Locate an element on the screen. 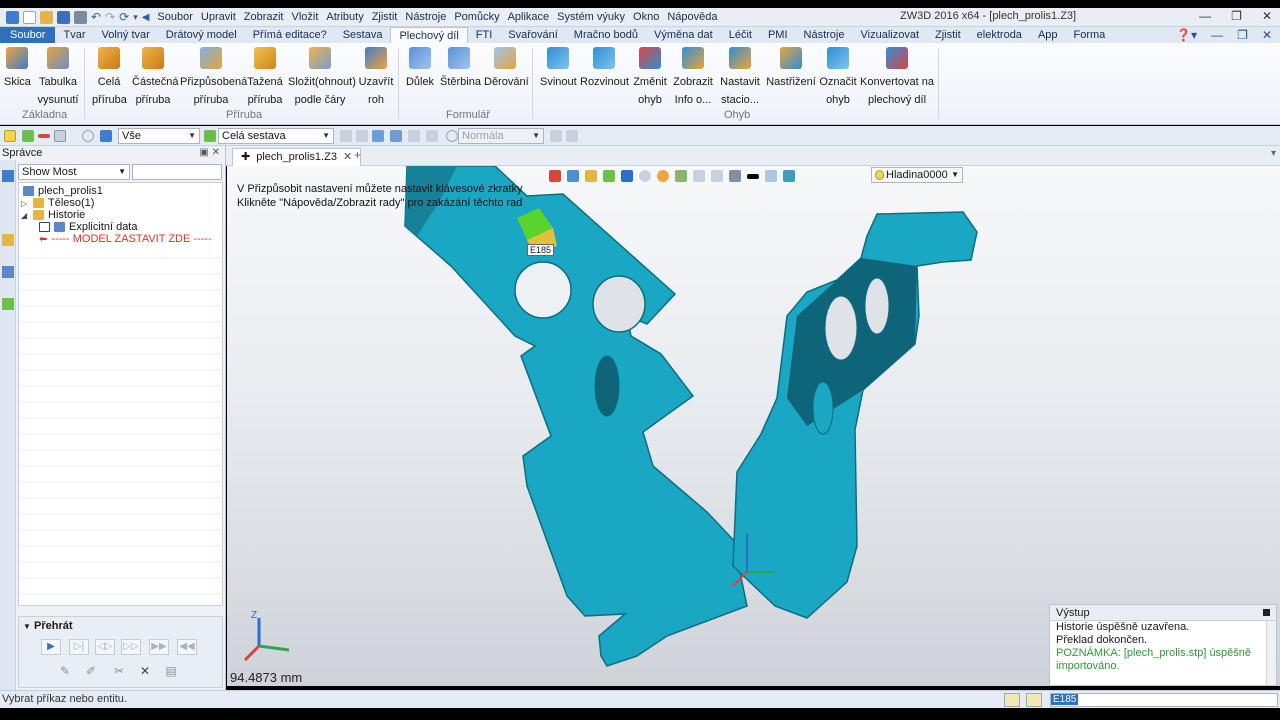 The height and width of the screenshot is (720, 1280). menu-soubor: Soubor is located at coordinates (174, 17).